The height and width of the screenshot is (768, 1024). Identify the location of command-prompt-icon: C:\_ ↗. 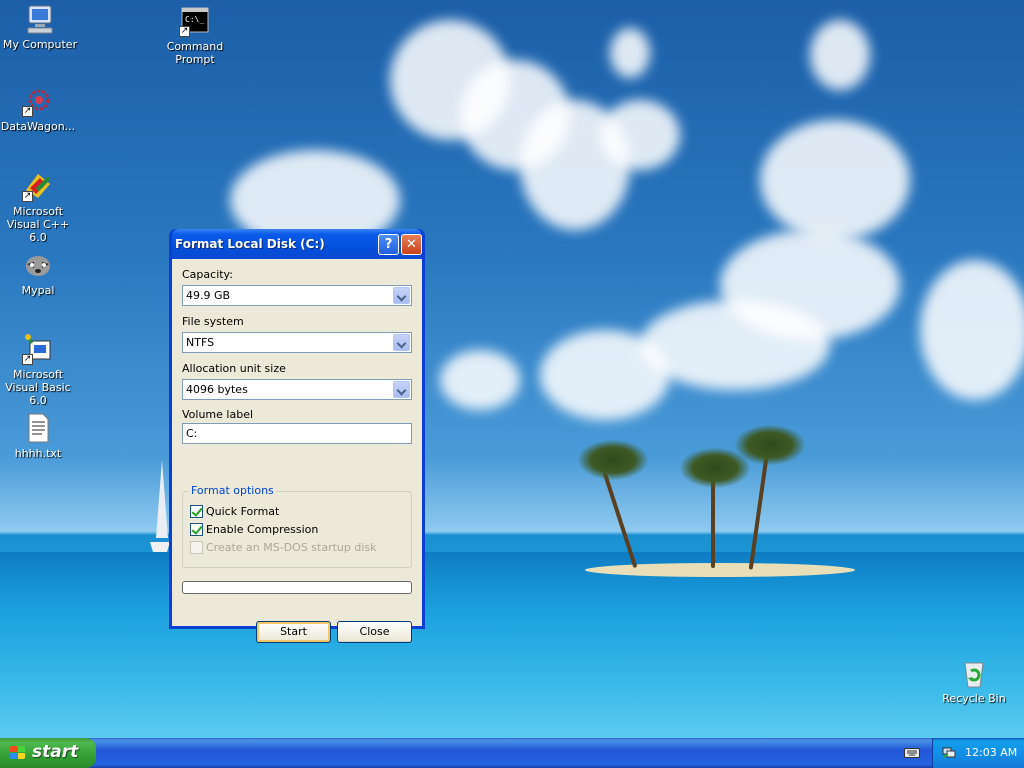
(195, 21).